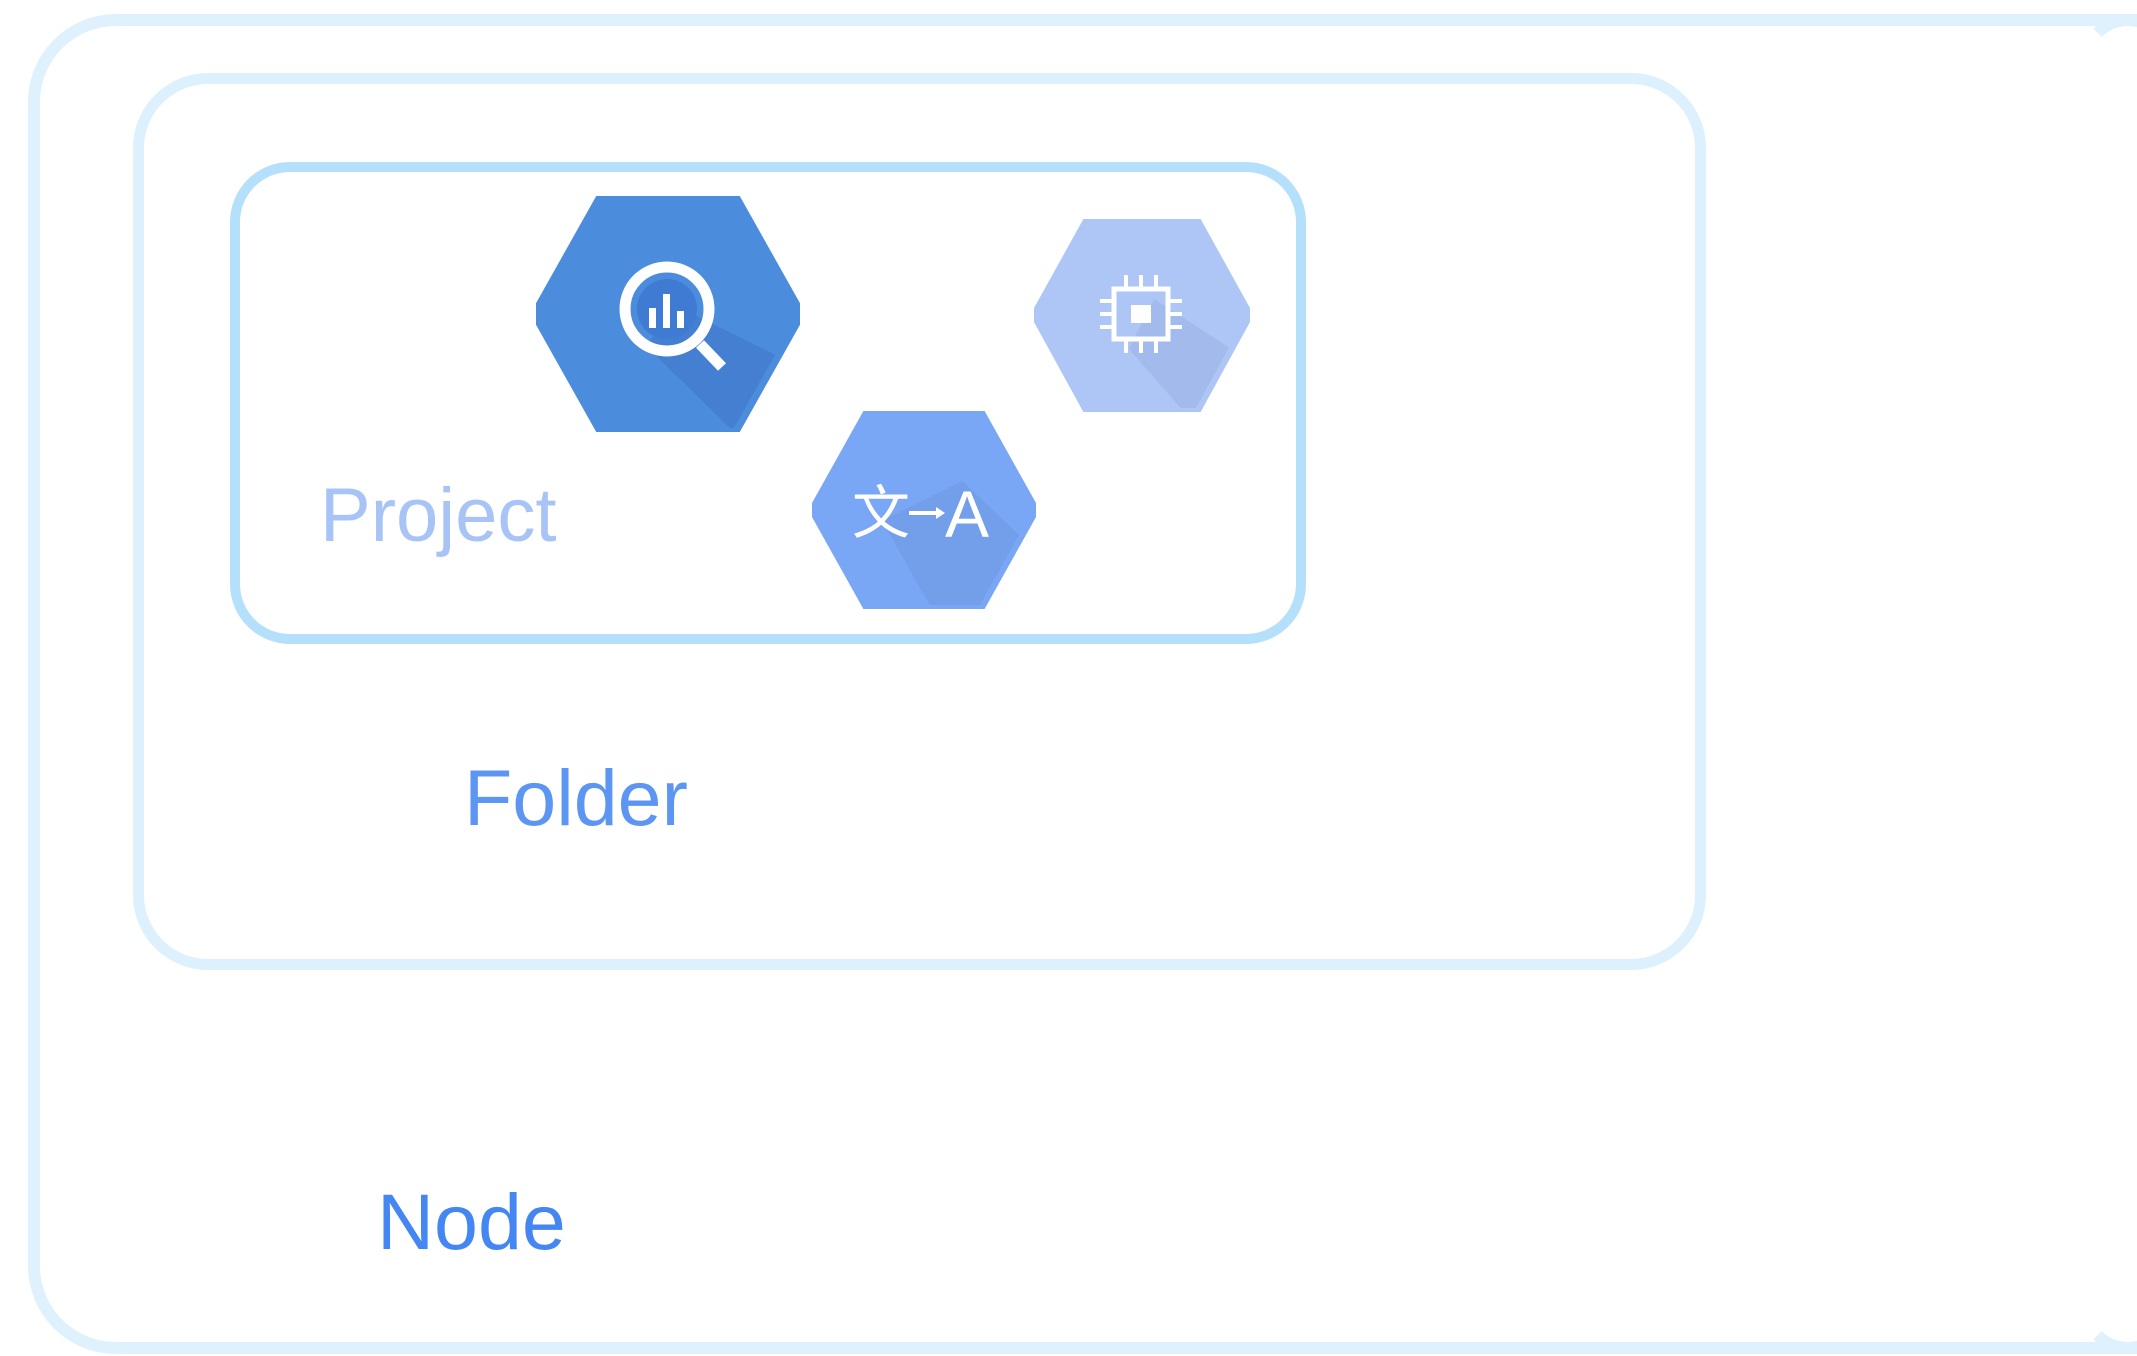 The image size is (2137, 1356). Describe the element at coordinates (967, 514) in the screenshot. I see `svg-text: A` at that location.